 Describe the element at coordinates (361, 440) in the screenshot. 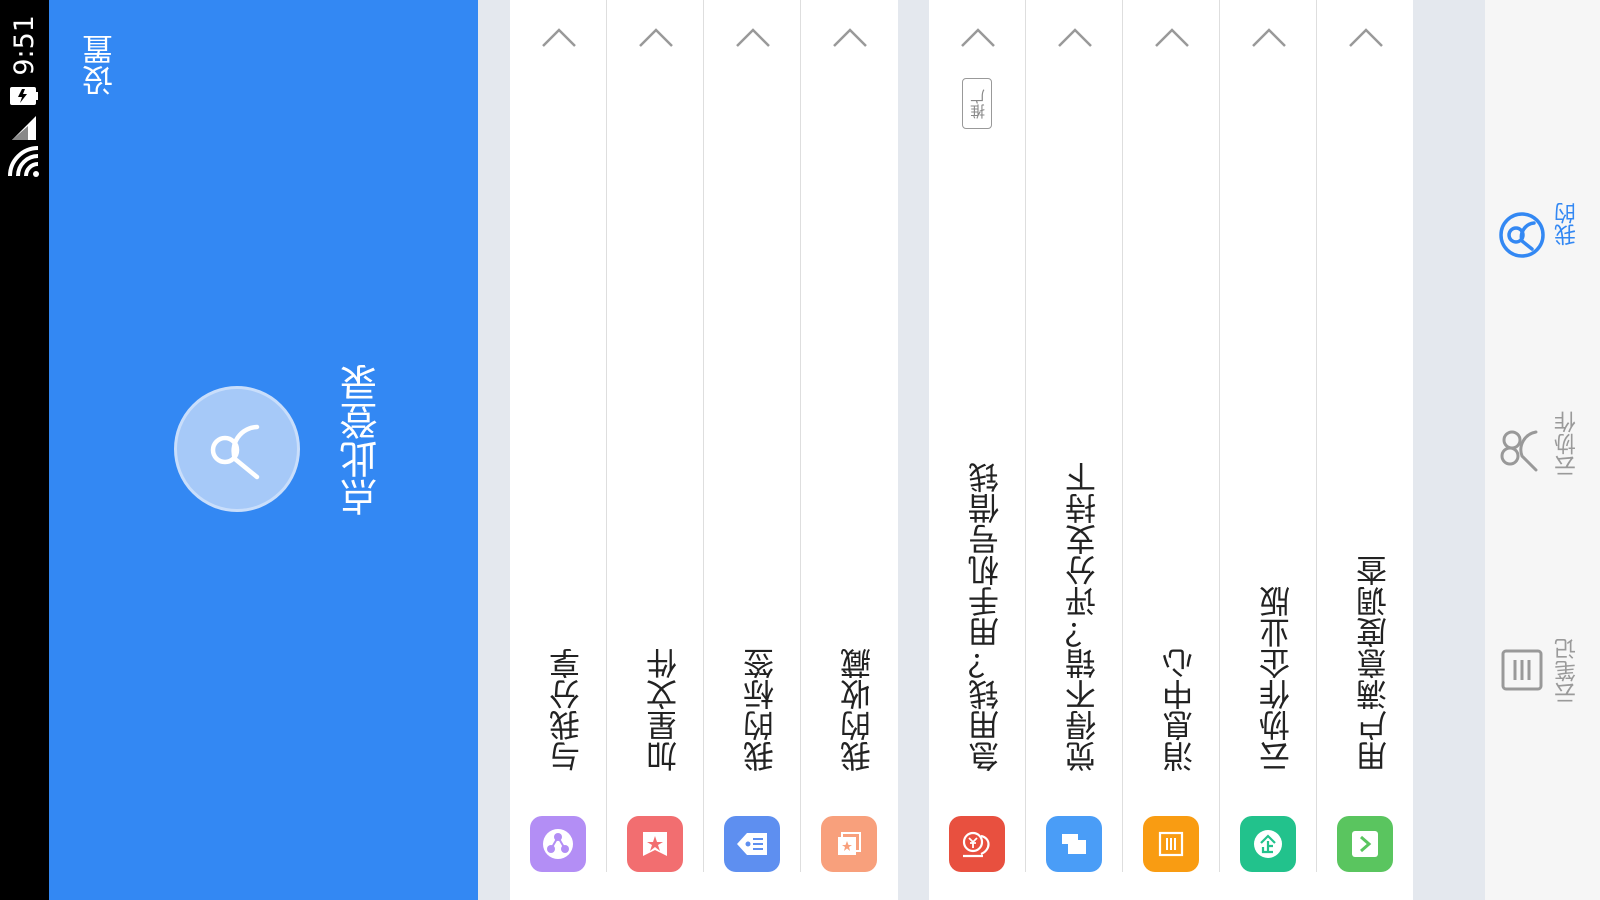

I see `login-prompt: 点此登录` at that location.